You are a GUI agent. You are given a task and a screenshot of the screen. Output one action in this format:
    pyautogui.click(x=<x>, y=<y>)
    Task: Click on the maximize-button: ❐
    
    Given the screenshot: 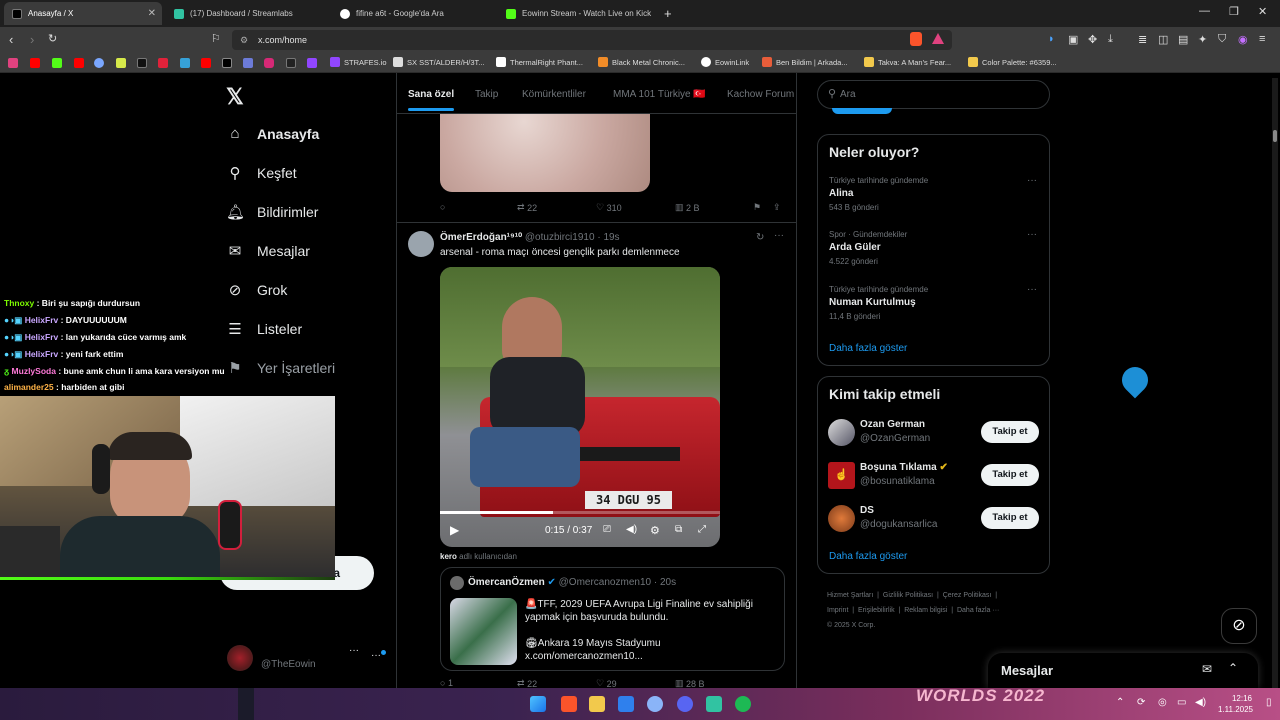 What is the action you would take?
    pyautogui.click(x=1234, y=11)
    